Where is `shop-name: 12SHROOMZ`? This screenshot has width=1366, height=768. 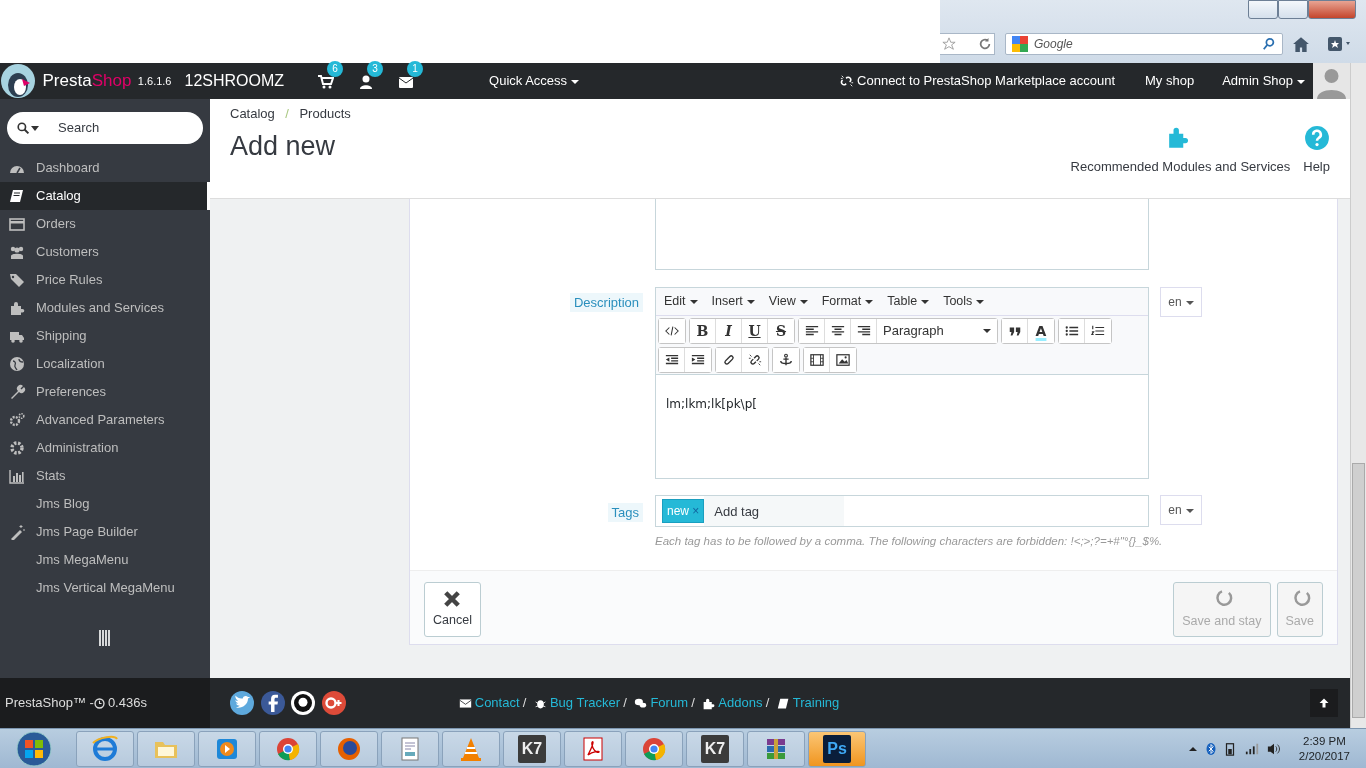
shop-name: 12SHROOMZ is located at coordinates (234, 81).